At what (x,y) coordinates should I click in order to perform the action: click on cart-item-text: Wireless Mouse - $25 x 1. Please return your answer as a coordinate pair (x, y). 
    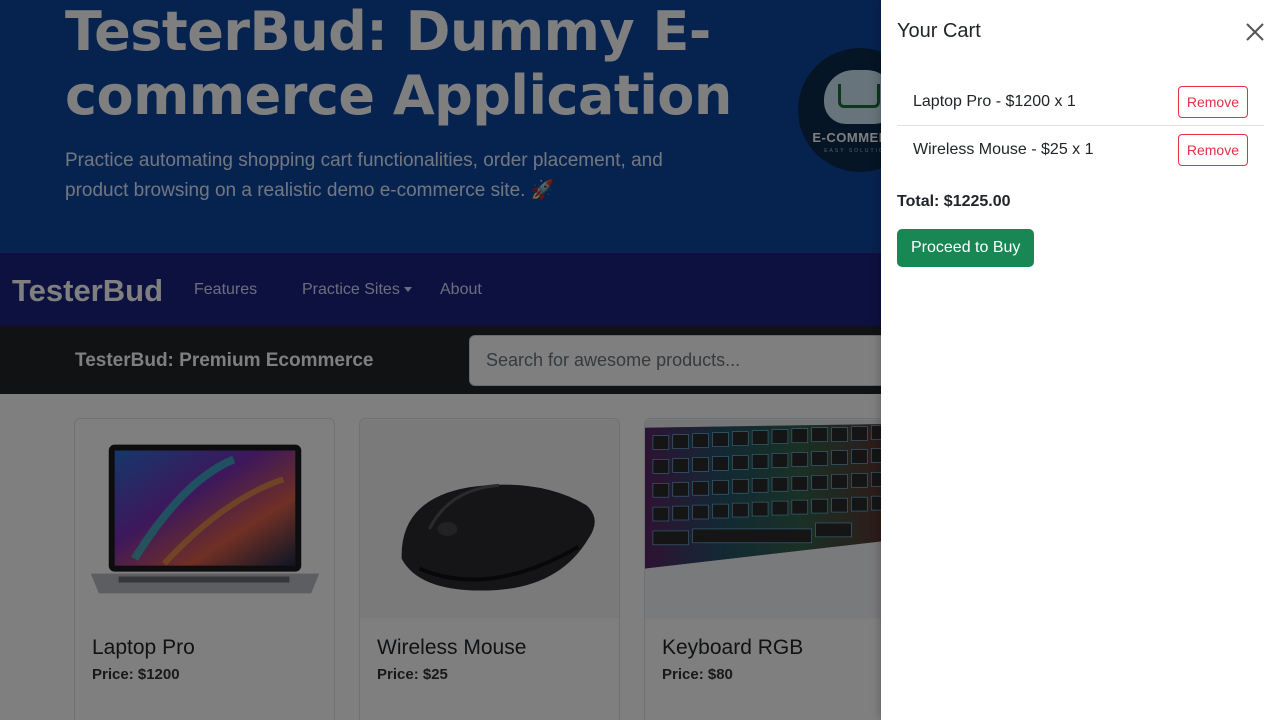
    Looking at the image, I should click on (1003, 149).